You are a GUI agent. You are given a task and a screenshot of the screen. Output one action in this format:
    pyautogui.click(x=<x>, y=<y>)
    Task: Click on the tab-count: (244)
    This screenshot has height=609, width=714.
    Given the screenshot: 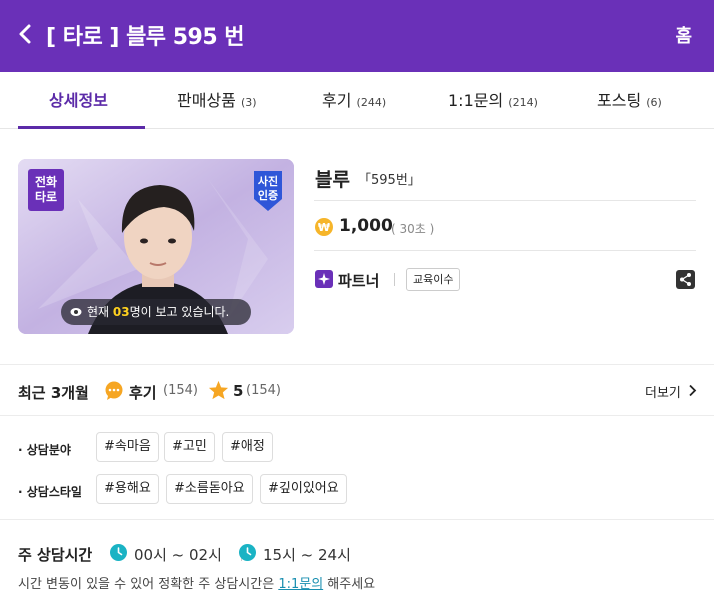 What is the action you would take?
    pyautogui.click(x=371, y=102)
    